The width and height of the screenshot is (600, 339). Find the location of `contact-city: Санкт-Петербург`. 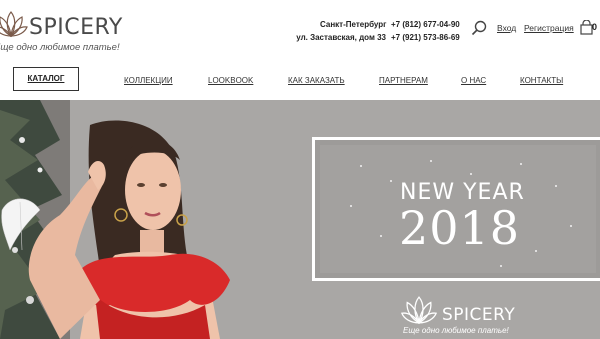

contact-city: Санкт-Петербург is located at coordinates (353, 24).